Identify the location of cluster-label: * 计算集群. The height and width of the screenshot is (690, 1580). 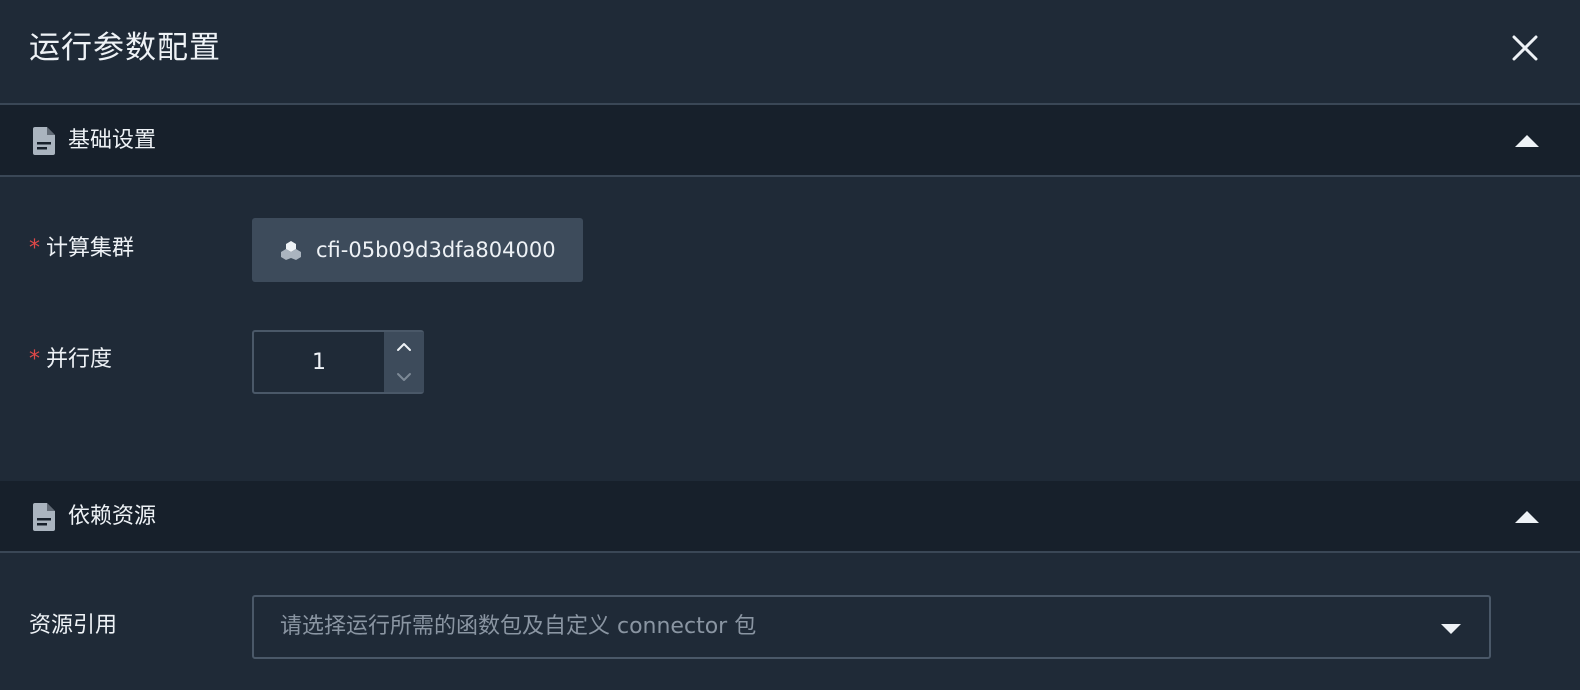
(81, 249).